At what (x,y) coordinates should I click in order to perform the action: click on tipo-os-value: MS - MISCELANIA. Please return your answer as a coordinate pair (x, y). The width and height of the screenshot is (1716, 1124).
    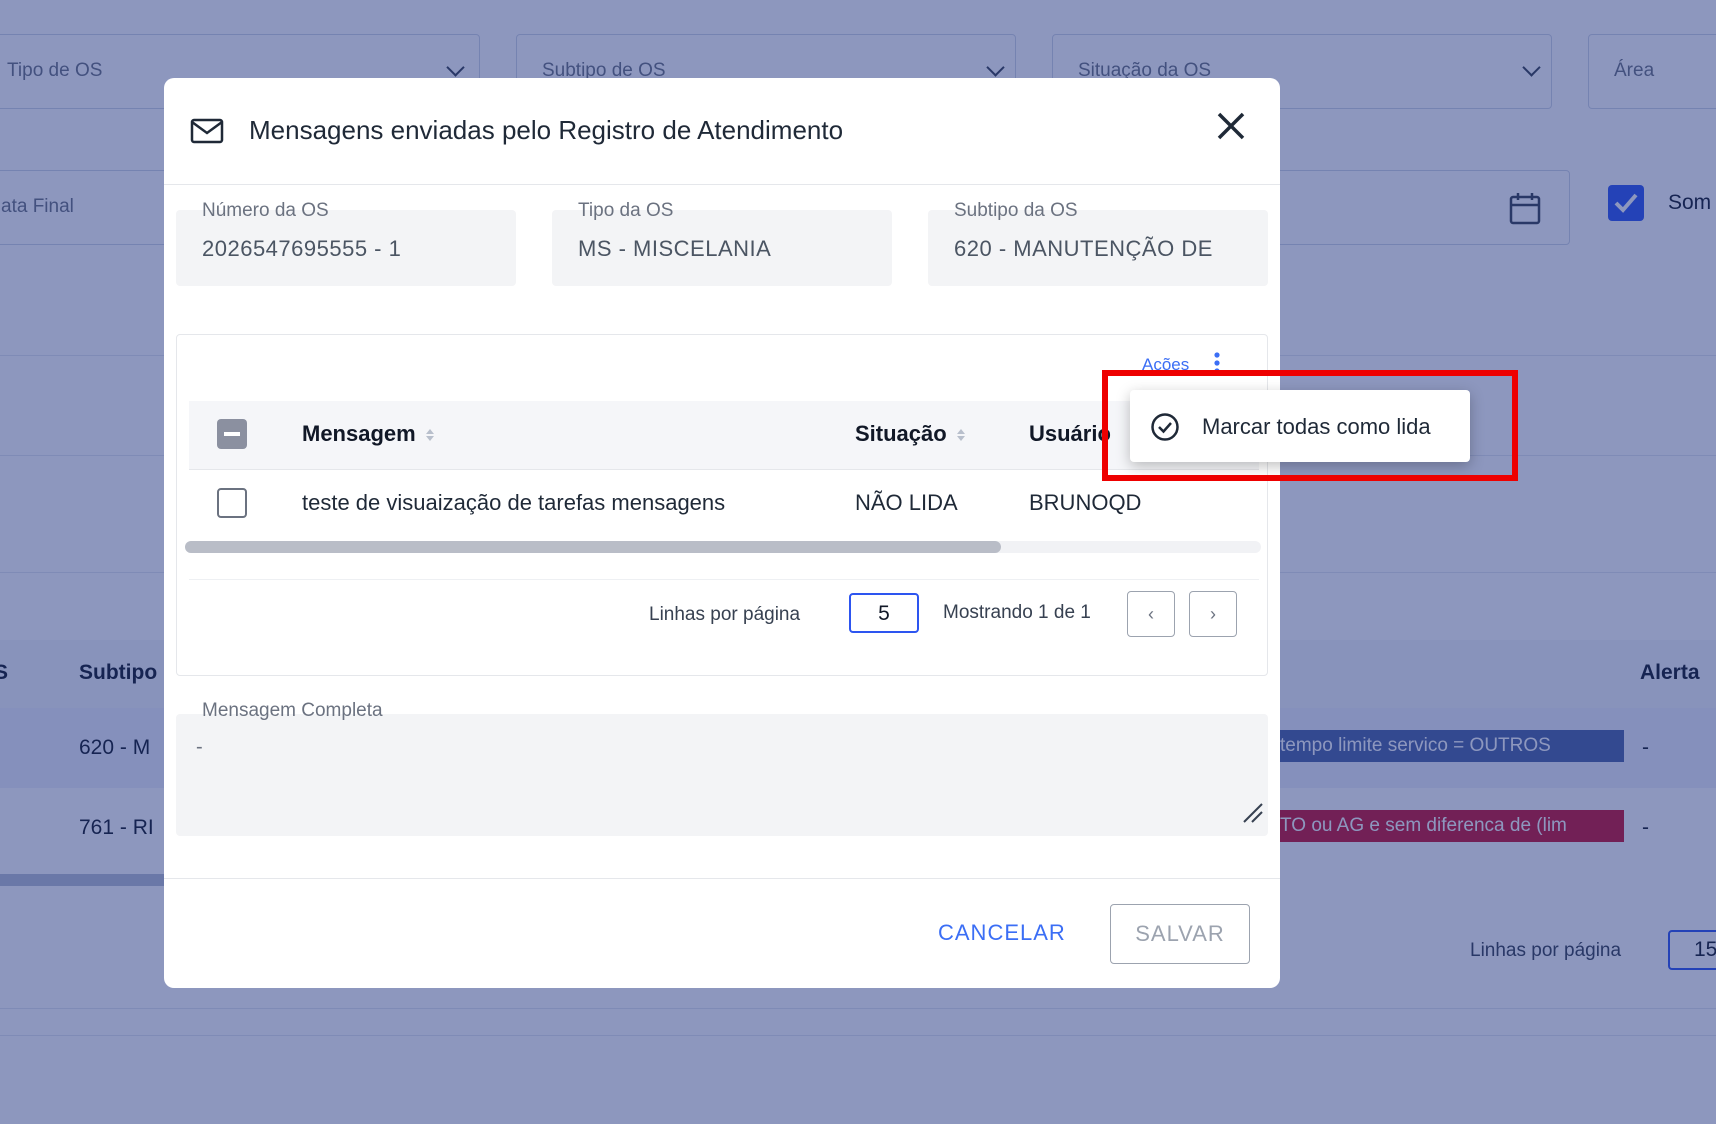
    Looking at the image, I should click on (675, 248).